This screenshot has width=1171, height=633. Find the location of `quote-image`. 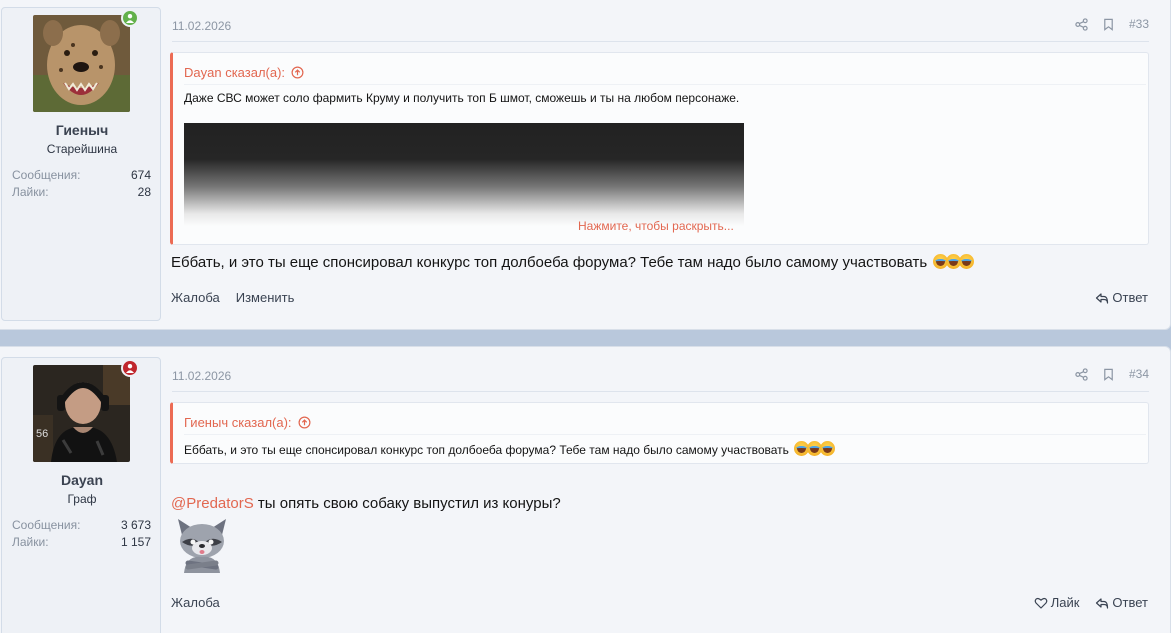

quote-image is located at coordinates (464, 174).